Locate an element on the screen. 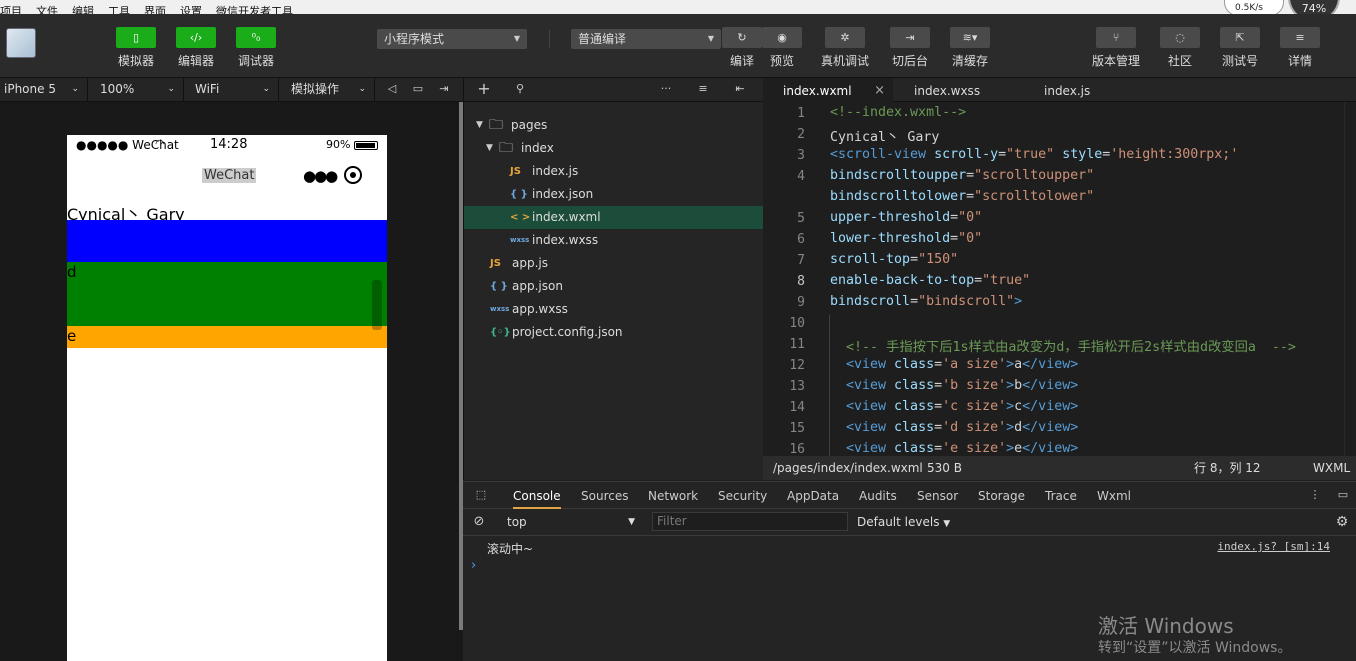  operation-select: 模拟操作 ⌄ is located at coordinates (331, 89).